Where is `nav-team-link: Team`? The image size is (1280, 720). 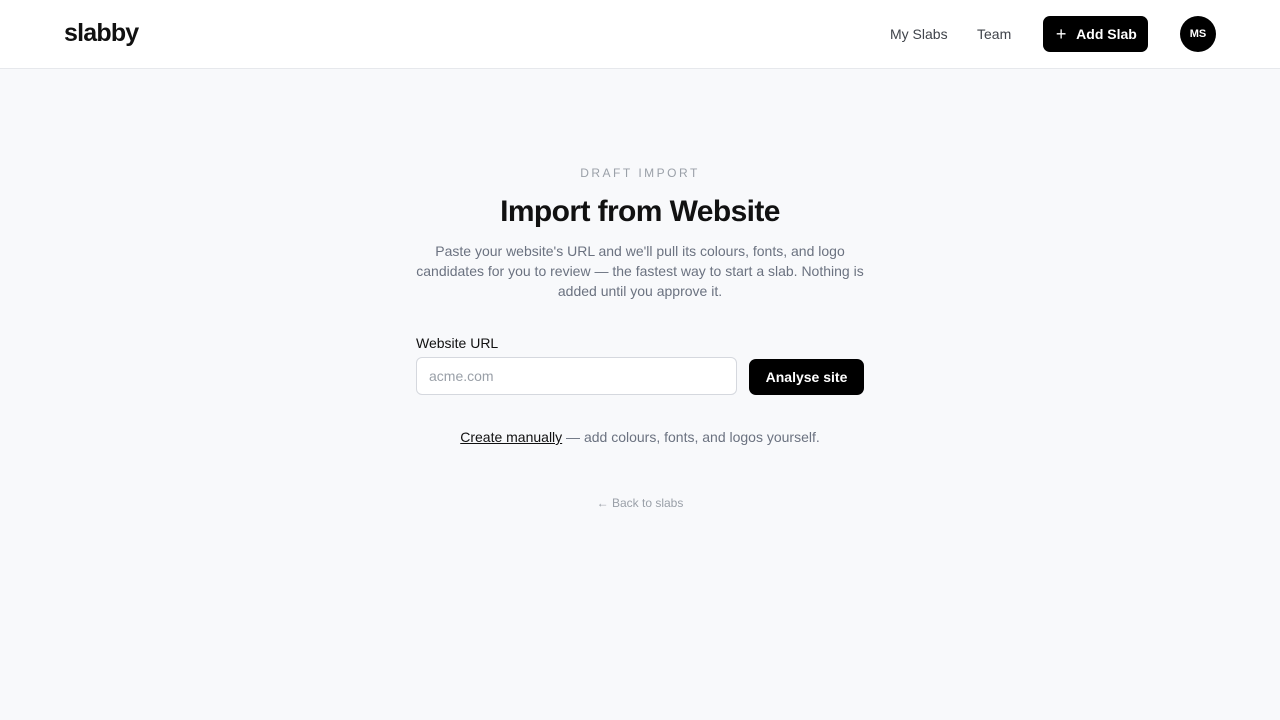
nav-team-link: Team is located at coordinates (994, 34).